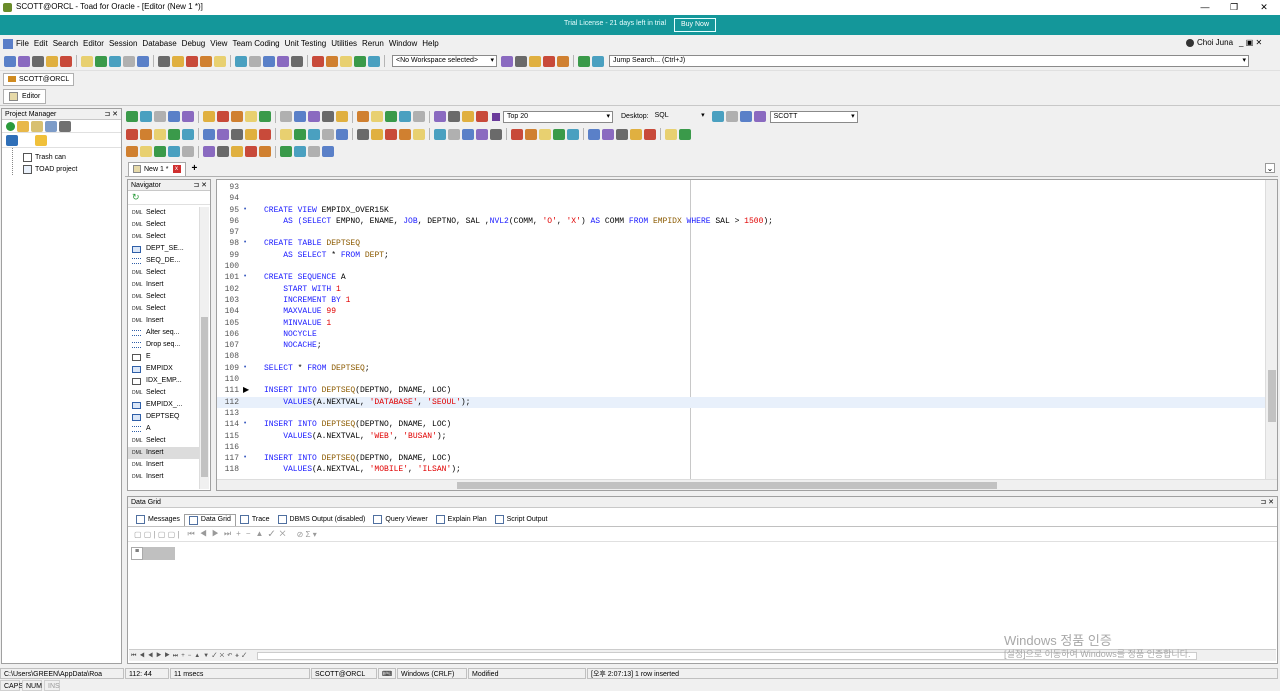 The width and height of the screenshot is (1280, 691). Describe the element at coordinates (1270, 168) in the screenshot. I see `tabs-menu-button: ⌄` at that location.